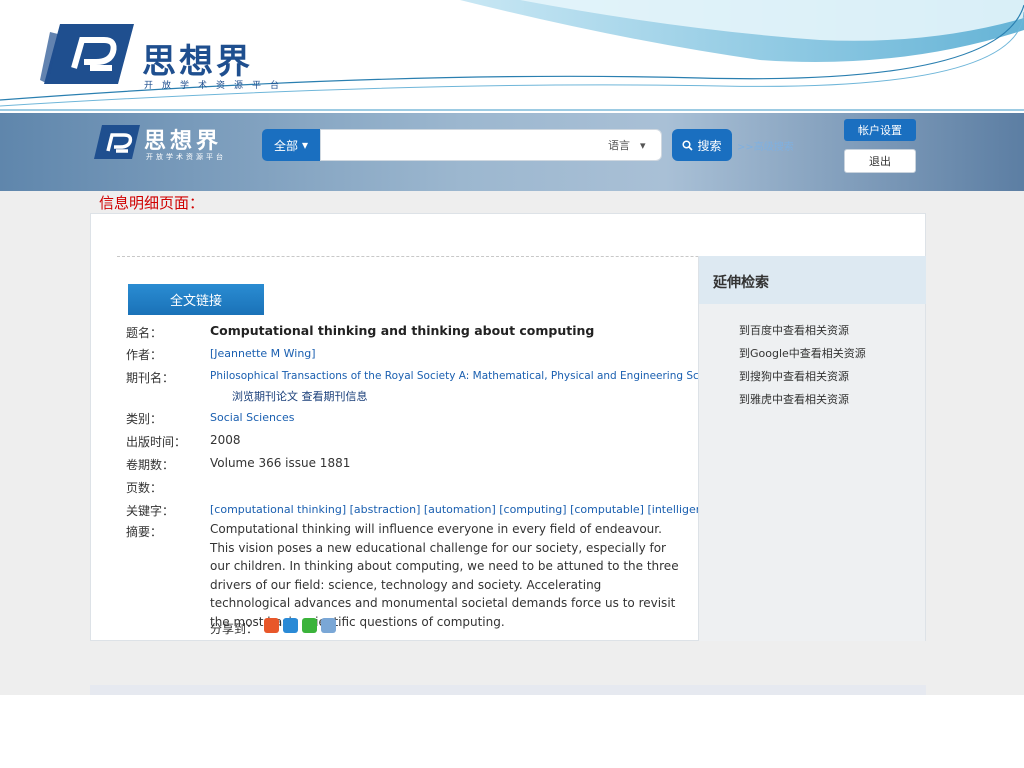 Image resolution: width=1024 pixels, height=768 pixels. What do you see at coordinates (794, 330) in the screenshot?
I see `sidebar-link-baidu: 到百度中查看相关资源` at bounding box center [794, 330].